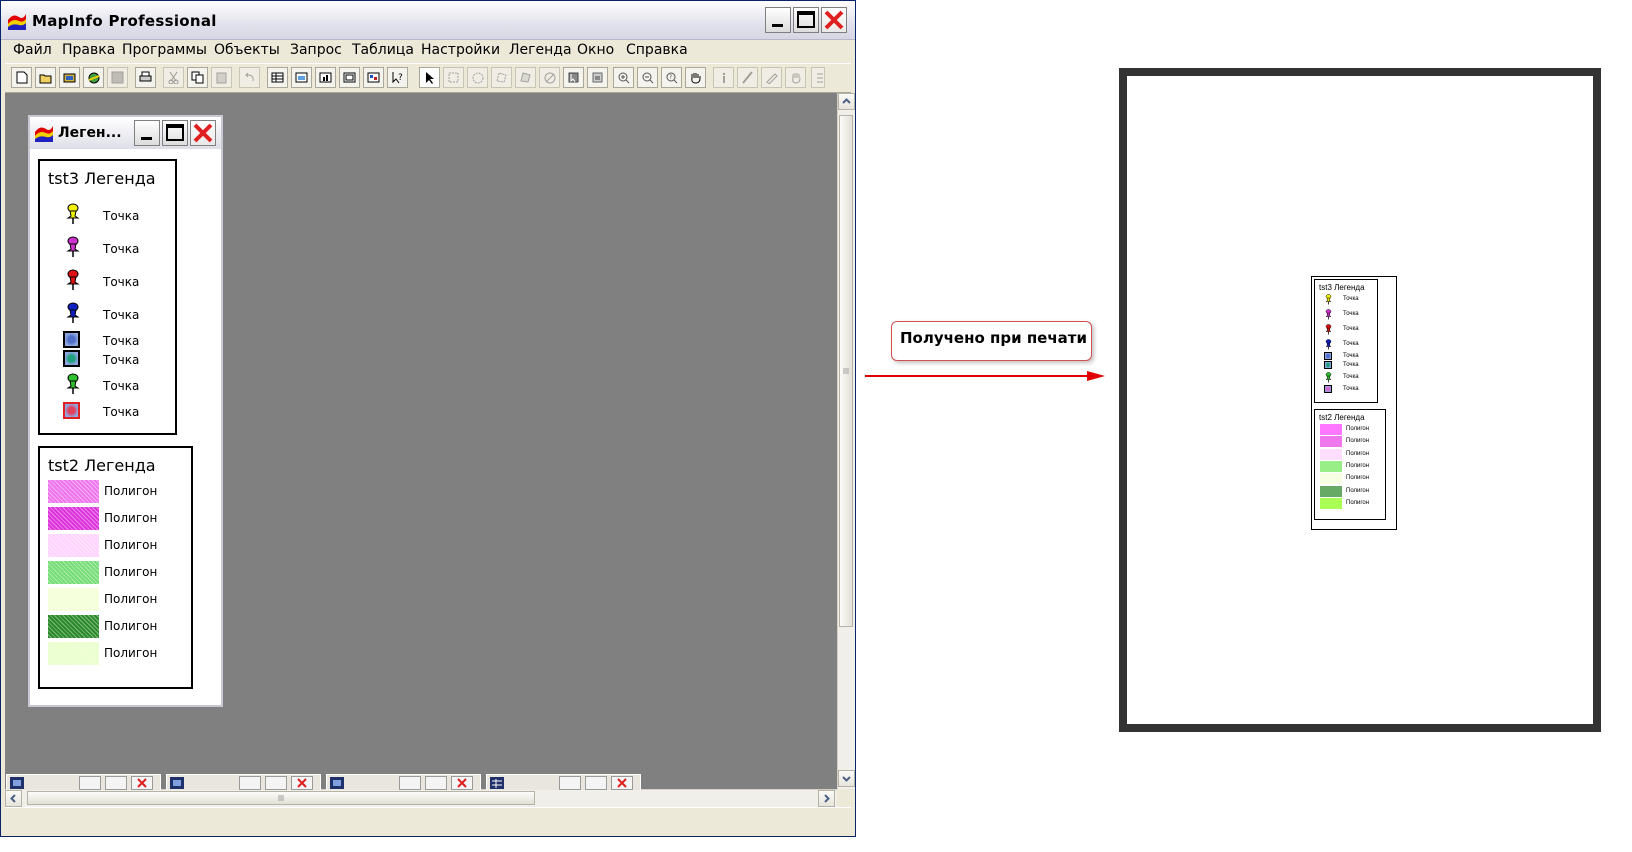 This screenshot has height=852, width=1632. What do you see at coordinates (460, 50) in the screenshot?
I see `menu-settings: Настройки` at bounding box center [460, 50].